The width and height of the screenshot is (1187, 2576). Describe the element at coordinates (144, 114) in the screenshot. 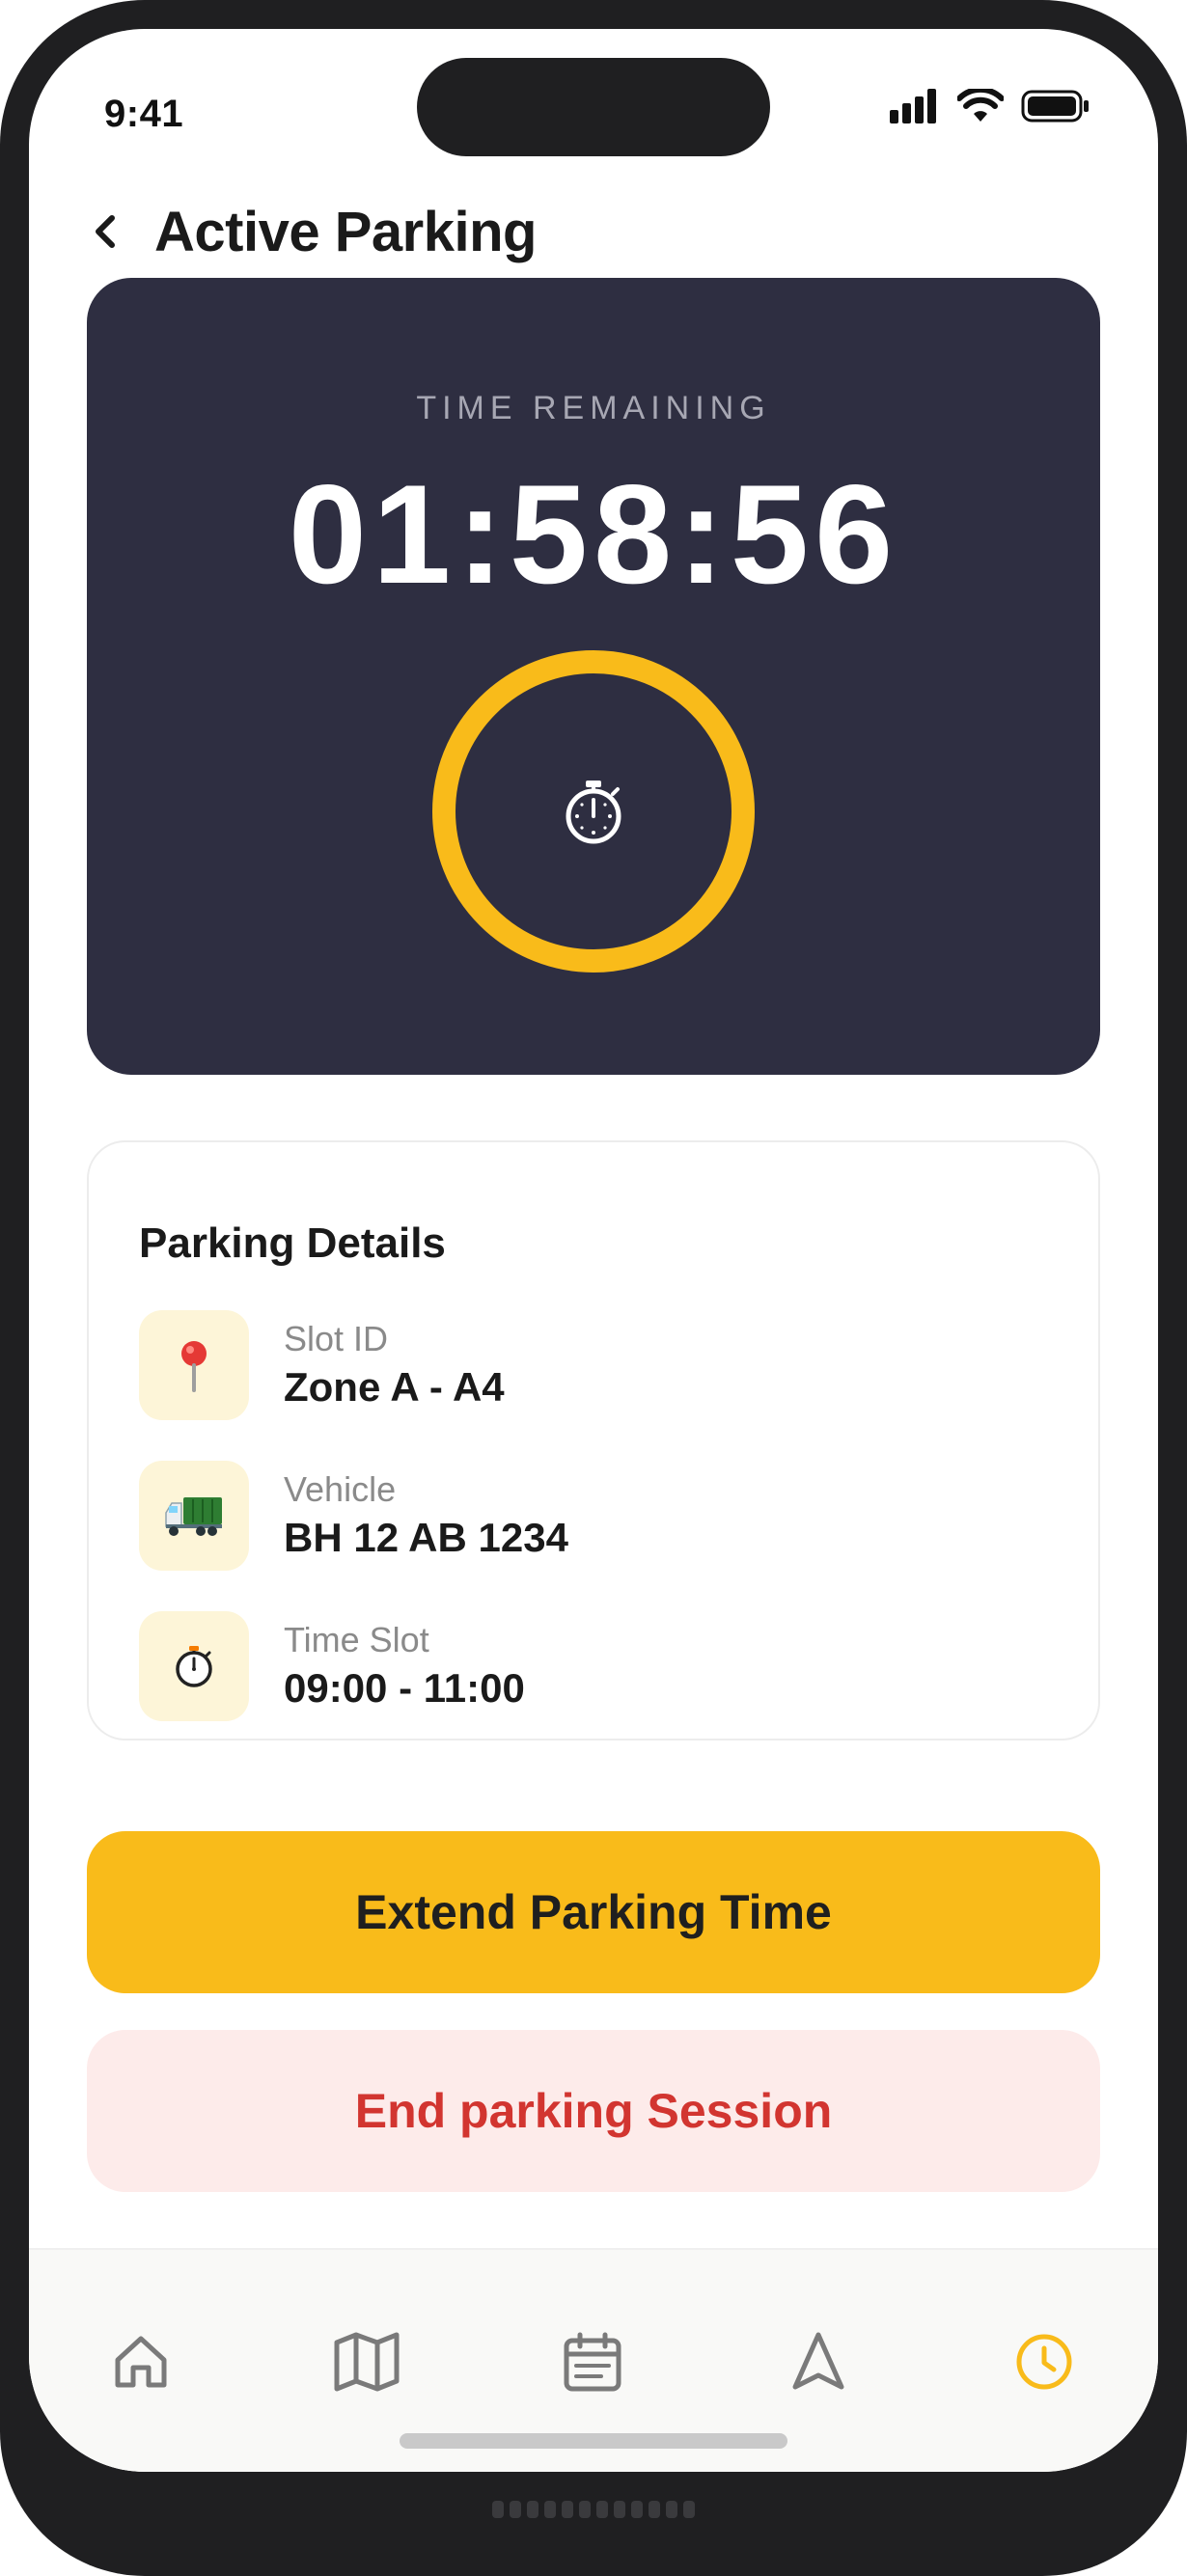

I see `status-time: 9:41` at that location.